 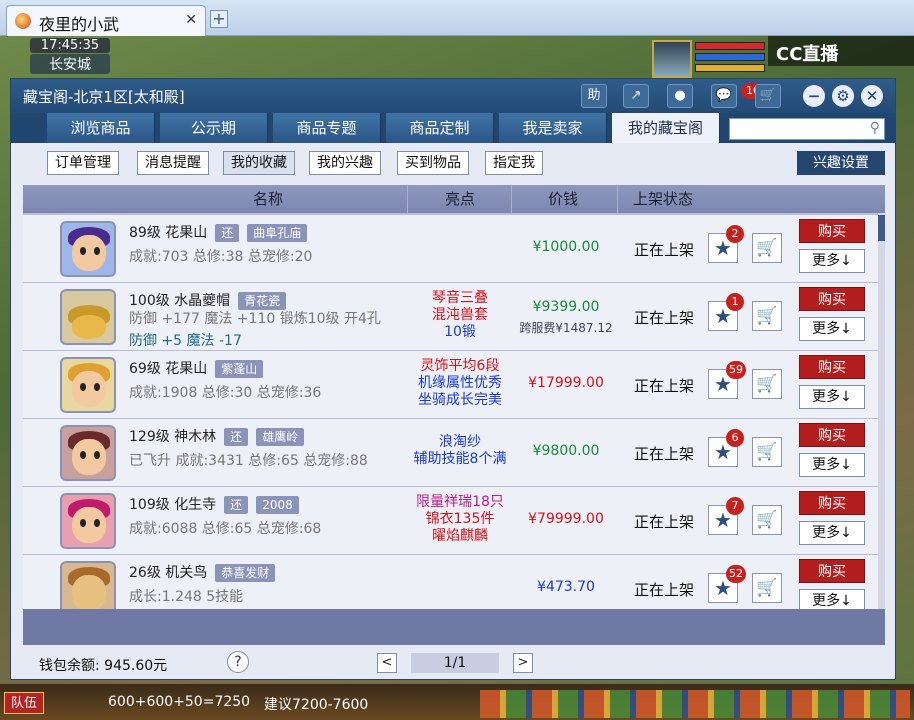 What do you see at coordinates (523, 663) in the screenshot?
I see `next-page-button: >` at bounding box center [523, 663].